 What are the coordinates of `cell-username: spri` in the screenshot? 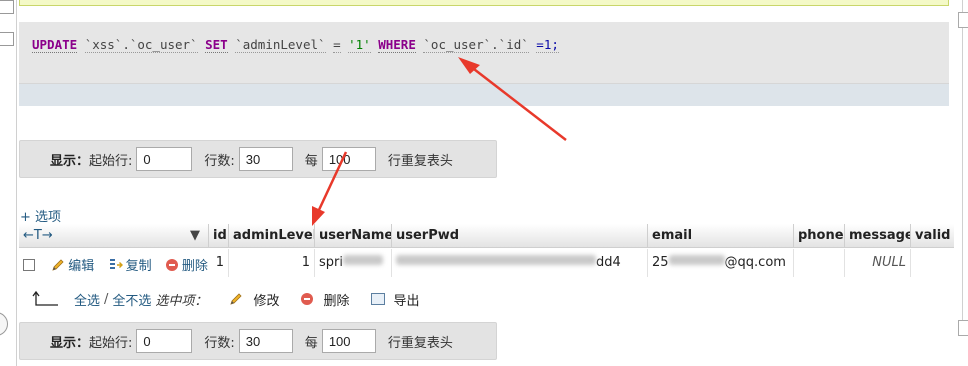 It's located at (353, 263).